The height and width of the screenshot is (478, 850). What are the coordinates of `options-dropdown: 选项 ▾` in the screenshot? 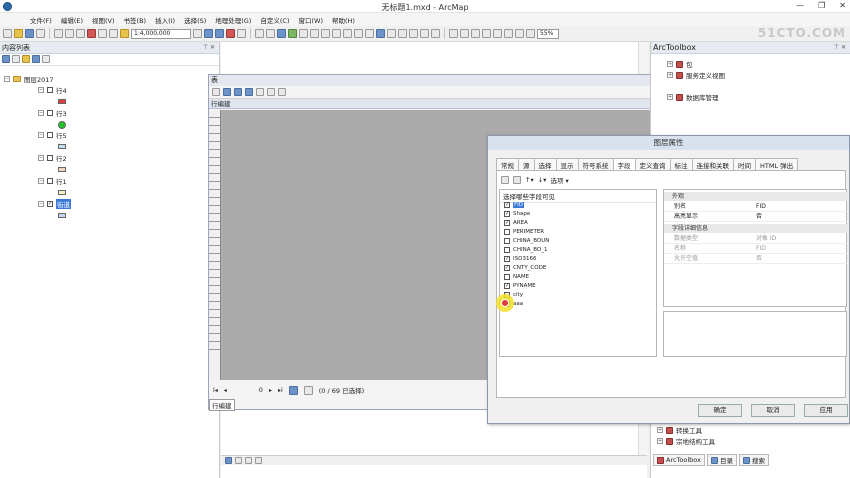 It's located at (559, 180).